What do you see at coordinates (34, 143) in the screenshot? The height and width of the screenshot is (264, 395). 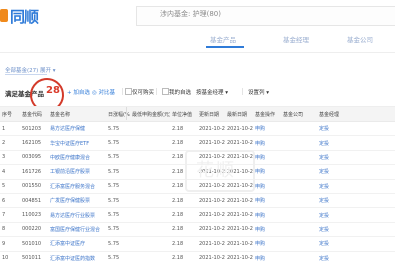 I see `fund-code: 162105` at bounding box center [34, 143].